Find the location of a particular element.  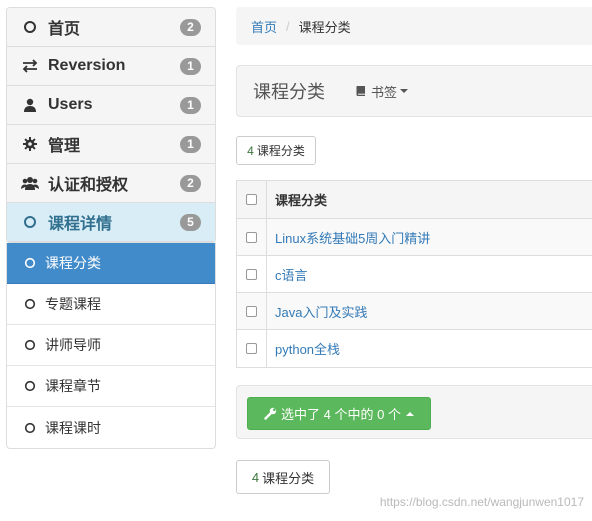

sidebar-subitem-special-course: 专题课程 is located at coordinates (111, 304).